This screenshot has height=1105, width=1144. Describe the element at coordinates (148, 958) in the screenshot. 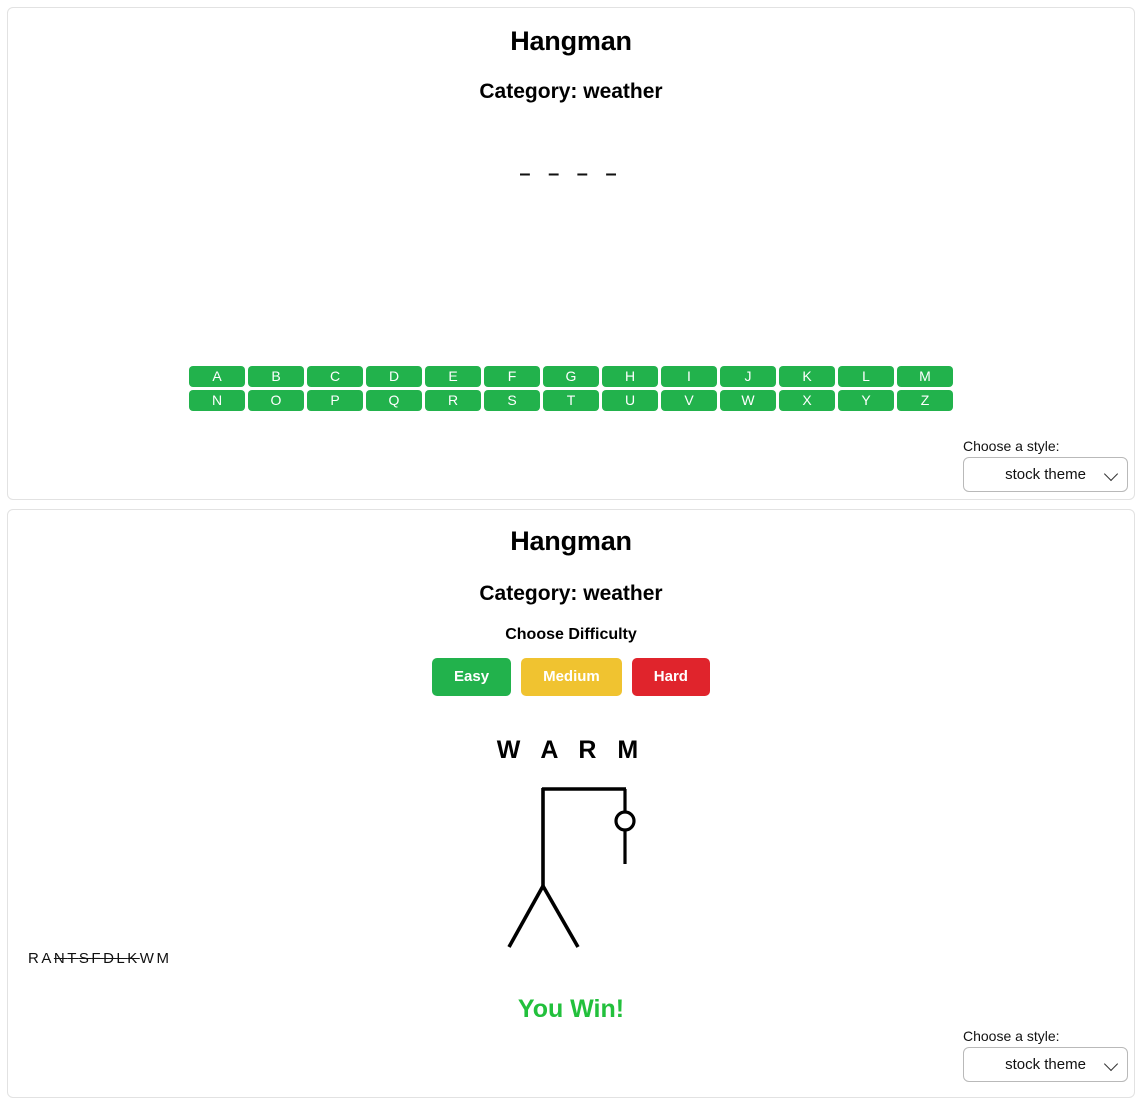

I see `guessed-letter-w: W` at that location.